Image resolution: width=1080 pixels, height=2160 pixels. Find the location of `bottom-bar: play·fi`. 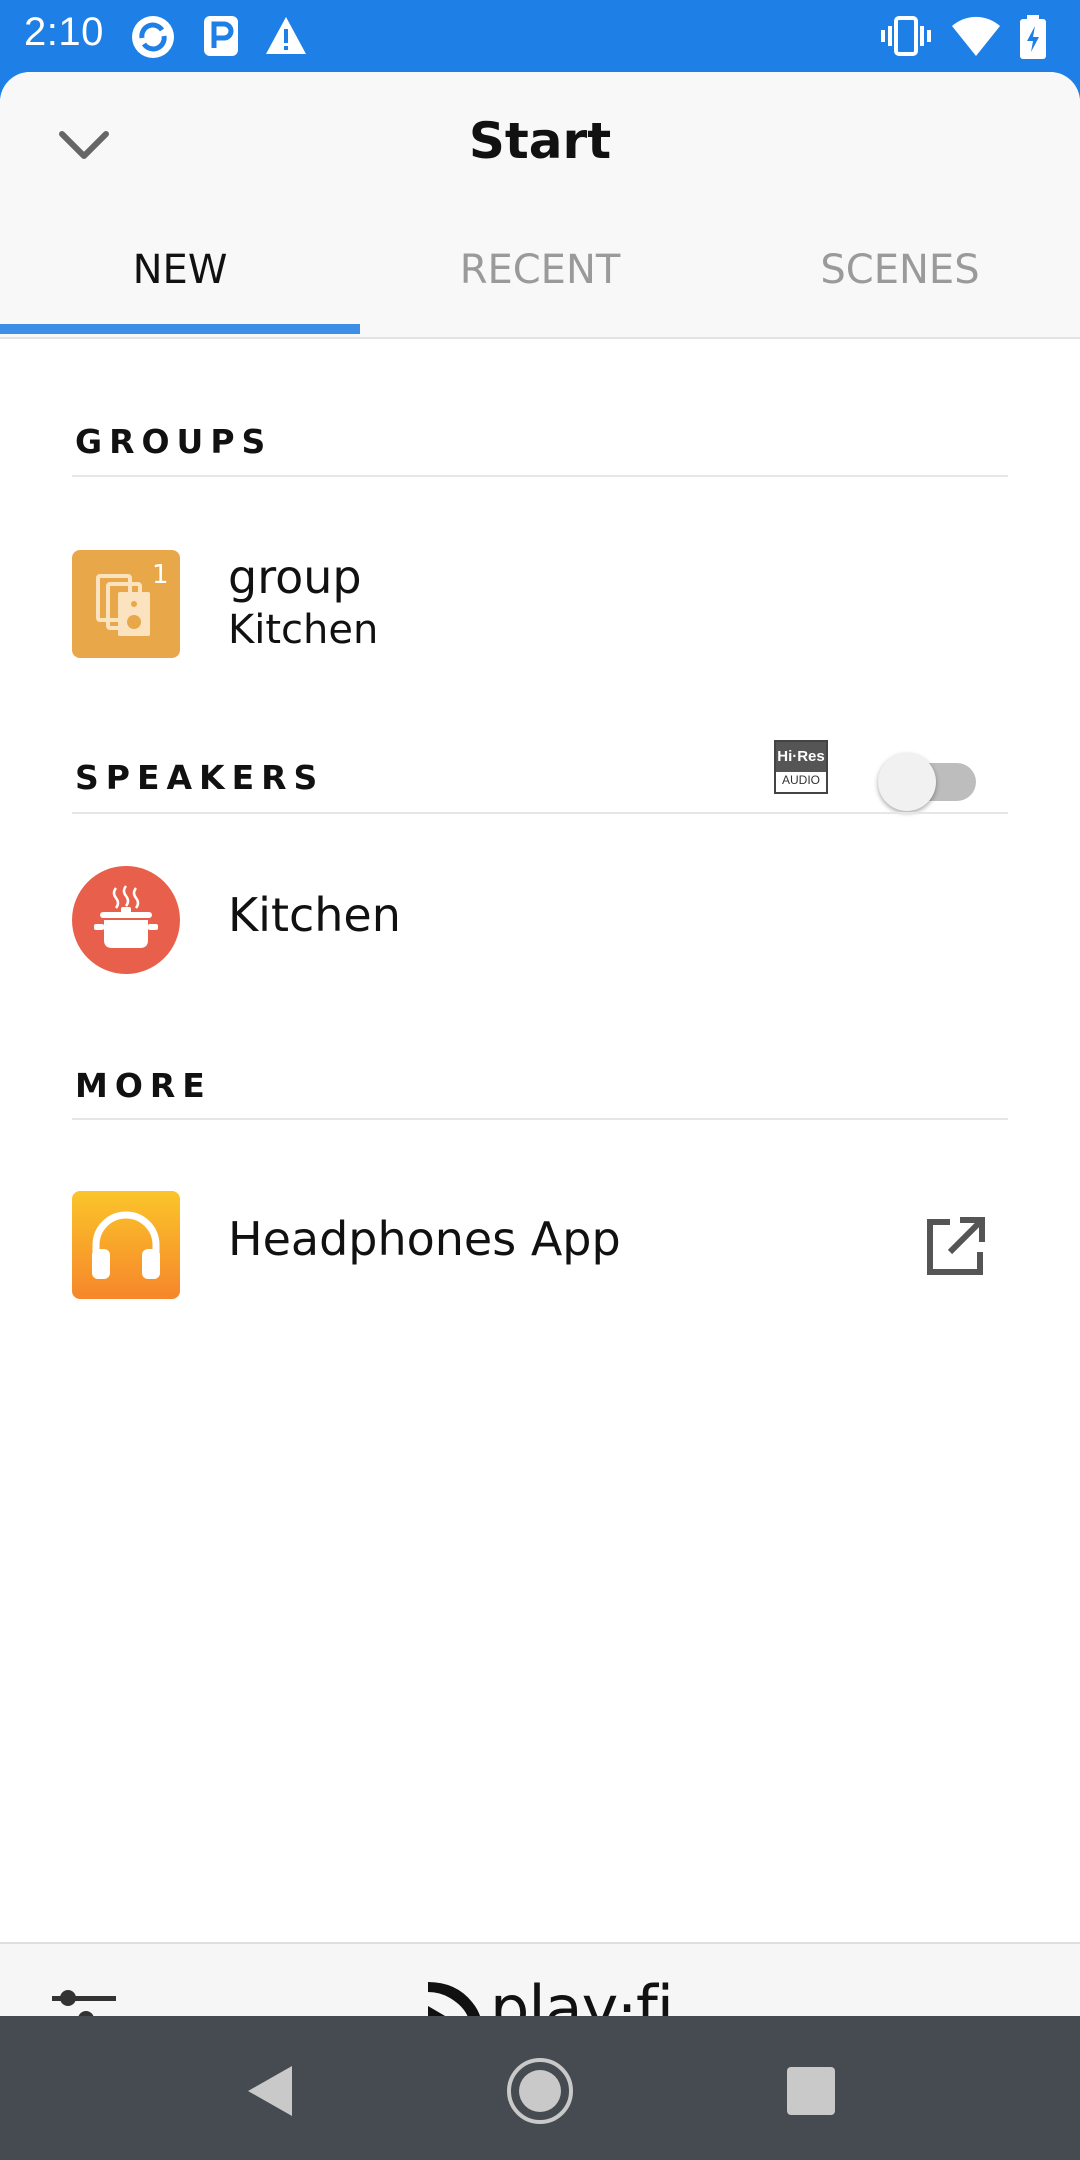

bottom-bar: play·fi is located at coordinates (540, 1980).